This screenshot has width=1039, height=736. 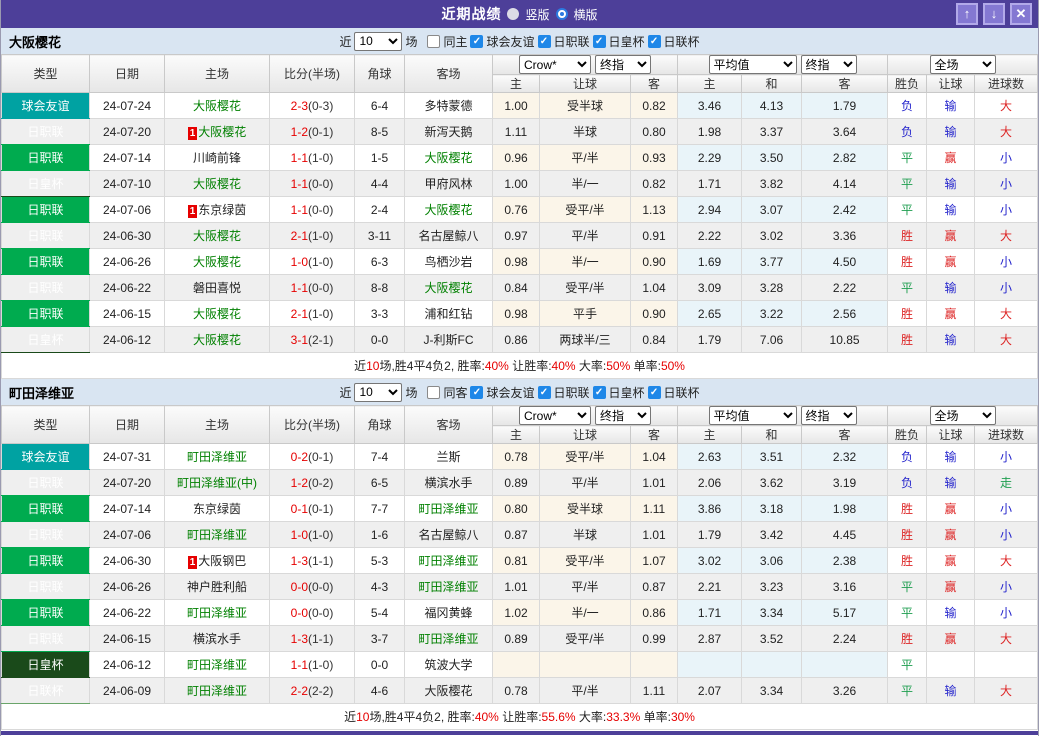 What do you see at coordinates (449, 340) in the screenshot?
I see `away-team-link: J-利斯FC` at bounding box center [449, 340].